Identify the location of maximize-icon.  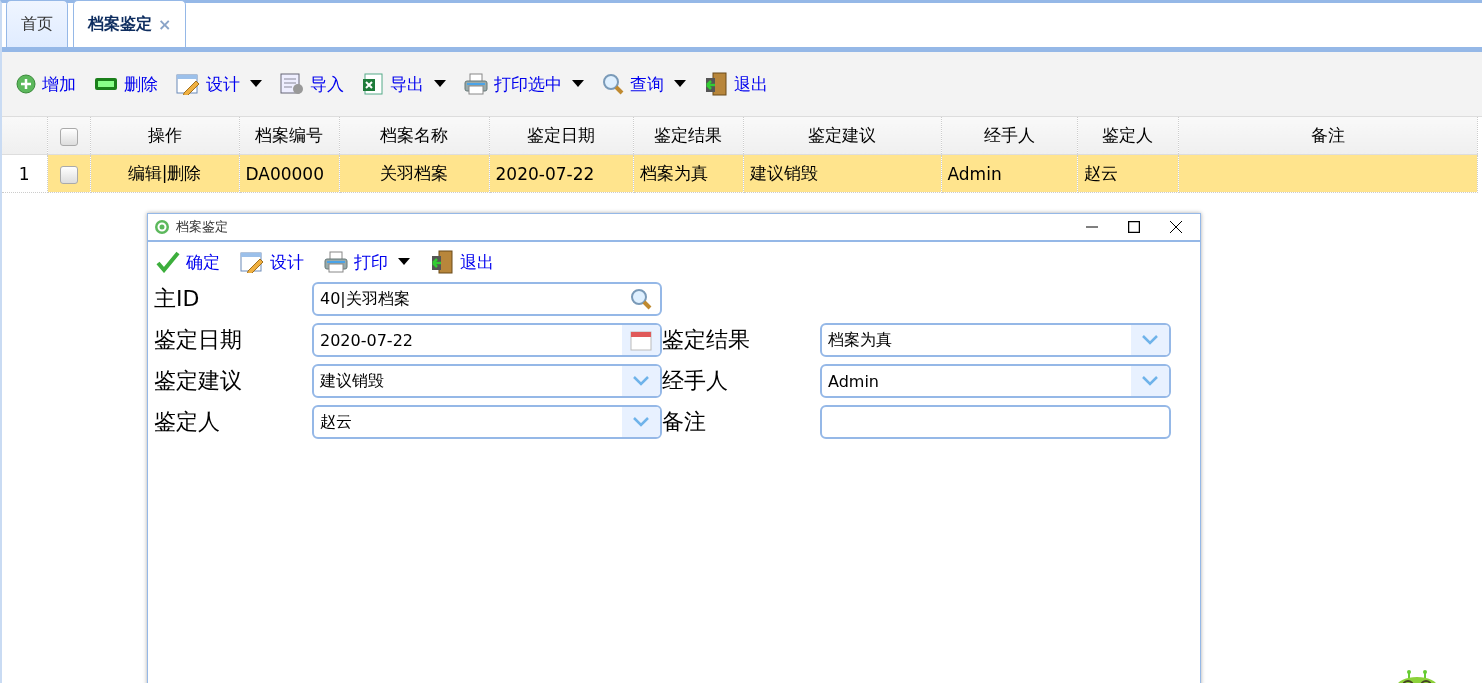
(1134, 227).